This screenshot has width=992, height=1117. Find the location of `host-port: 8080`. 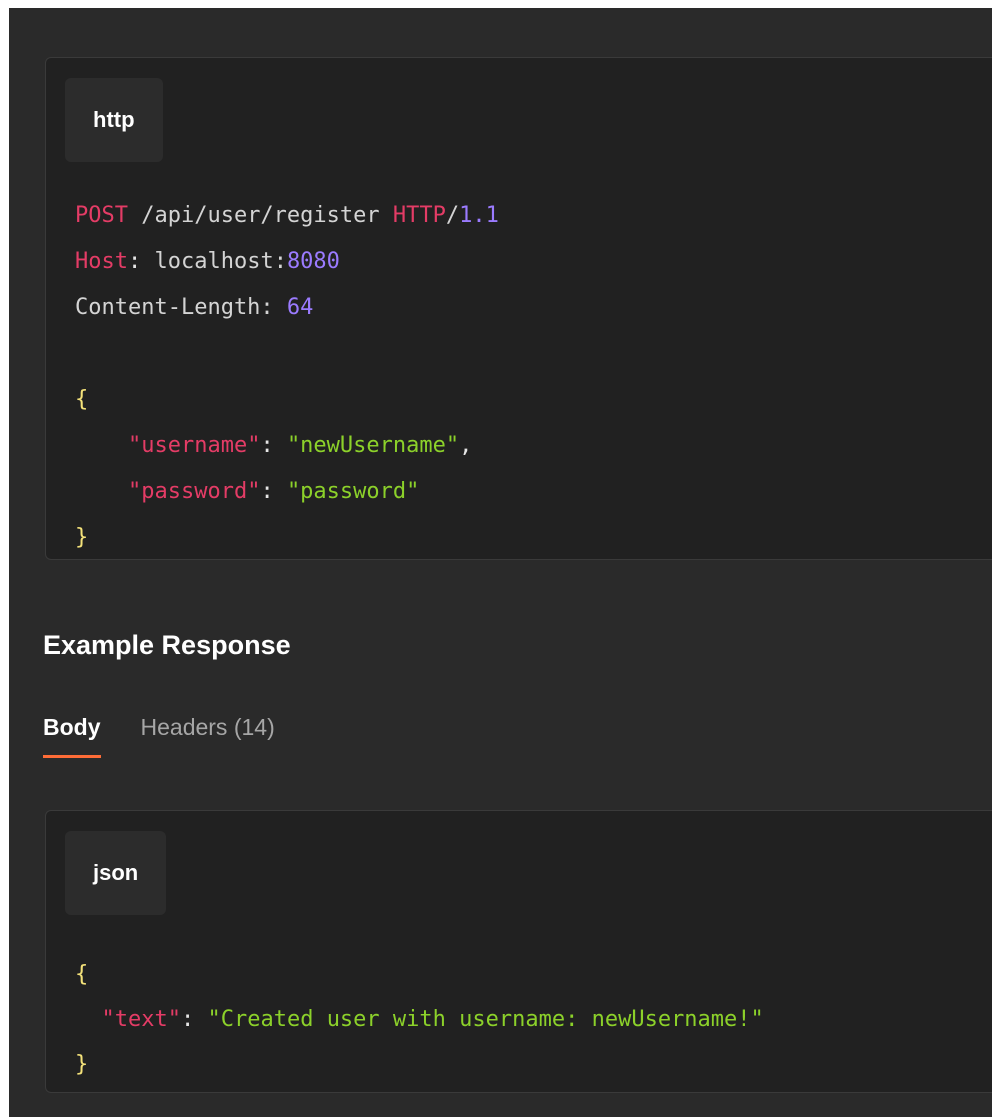

host-port: 8080 is located at coordinates (313, 261).